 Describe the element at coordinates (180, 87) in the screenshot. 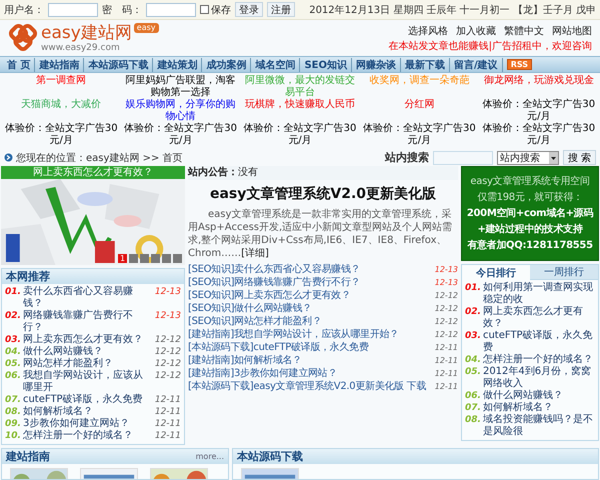

I see `text-ad: 阿里妈妈广告联盟，淘客购物第一选择` at that location.